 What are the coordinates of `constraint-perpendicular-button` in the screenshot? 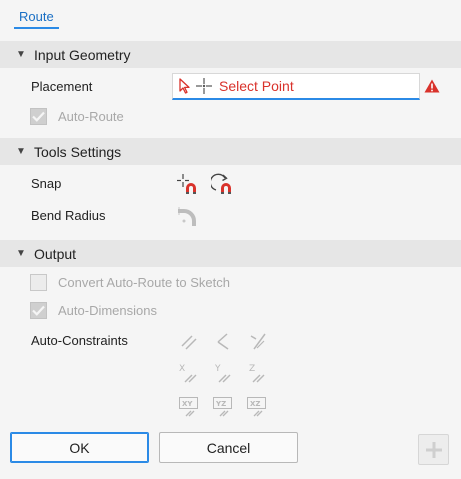 It's located at (223, 341).